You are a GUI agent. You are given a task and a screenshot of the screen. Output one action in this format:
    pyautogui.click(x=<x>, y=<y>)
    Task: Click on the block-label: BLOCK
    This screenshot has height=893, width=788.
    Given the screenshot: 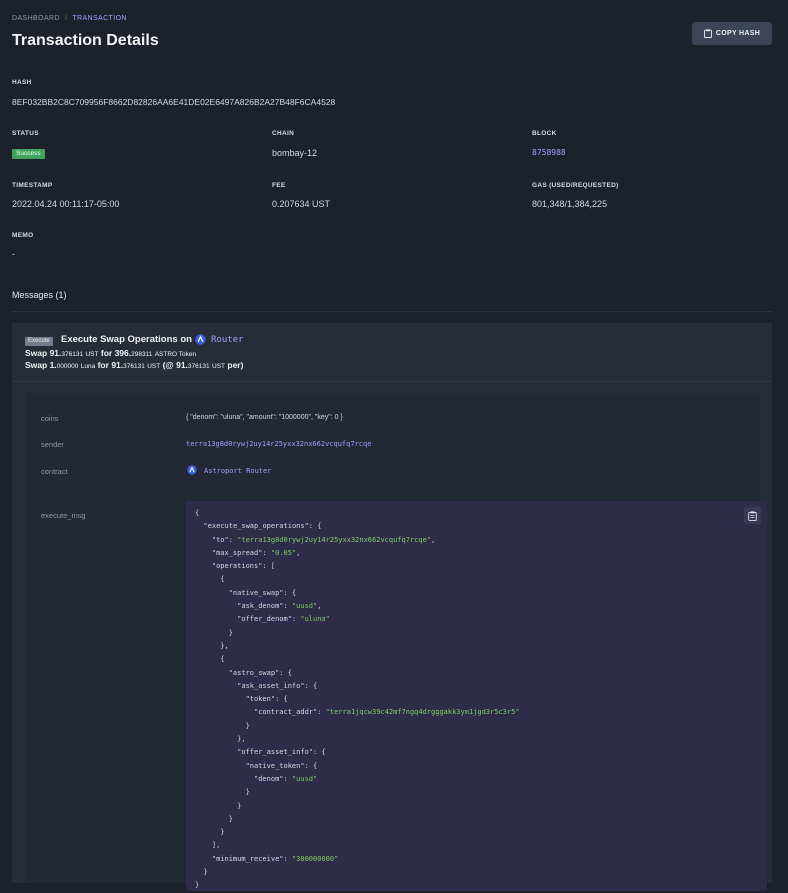 What is the action you would take?
    pyautogui.click(x=544, y=133)
    